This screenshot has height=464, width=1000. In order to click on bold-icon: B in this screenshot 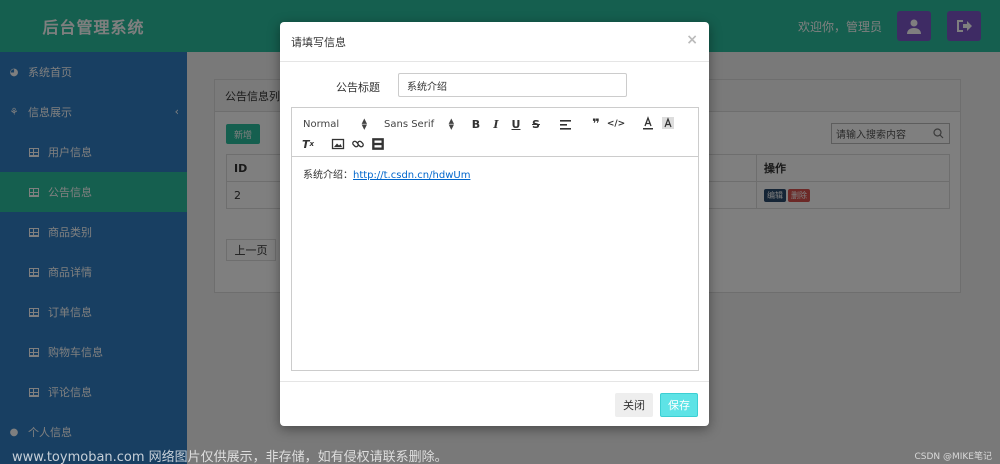, I will do `click(476, 124)`.